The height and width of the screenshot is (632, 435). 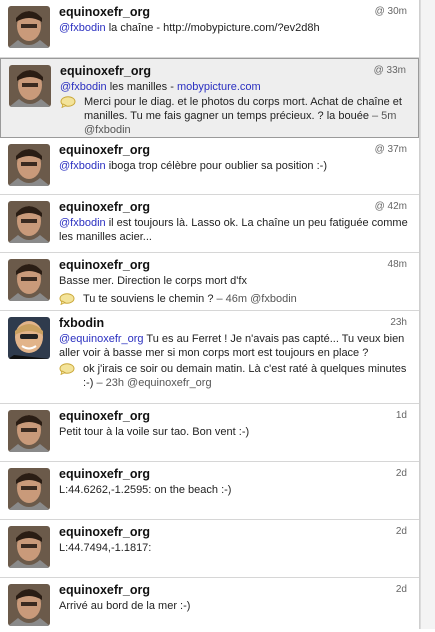 What do you see at coordinates (234, 490) in the screenshot?
I see `tweet-text: L:44.6262,-1.2595: on the beach :-)` at bounding box center [234, 490].